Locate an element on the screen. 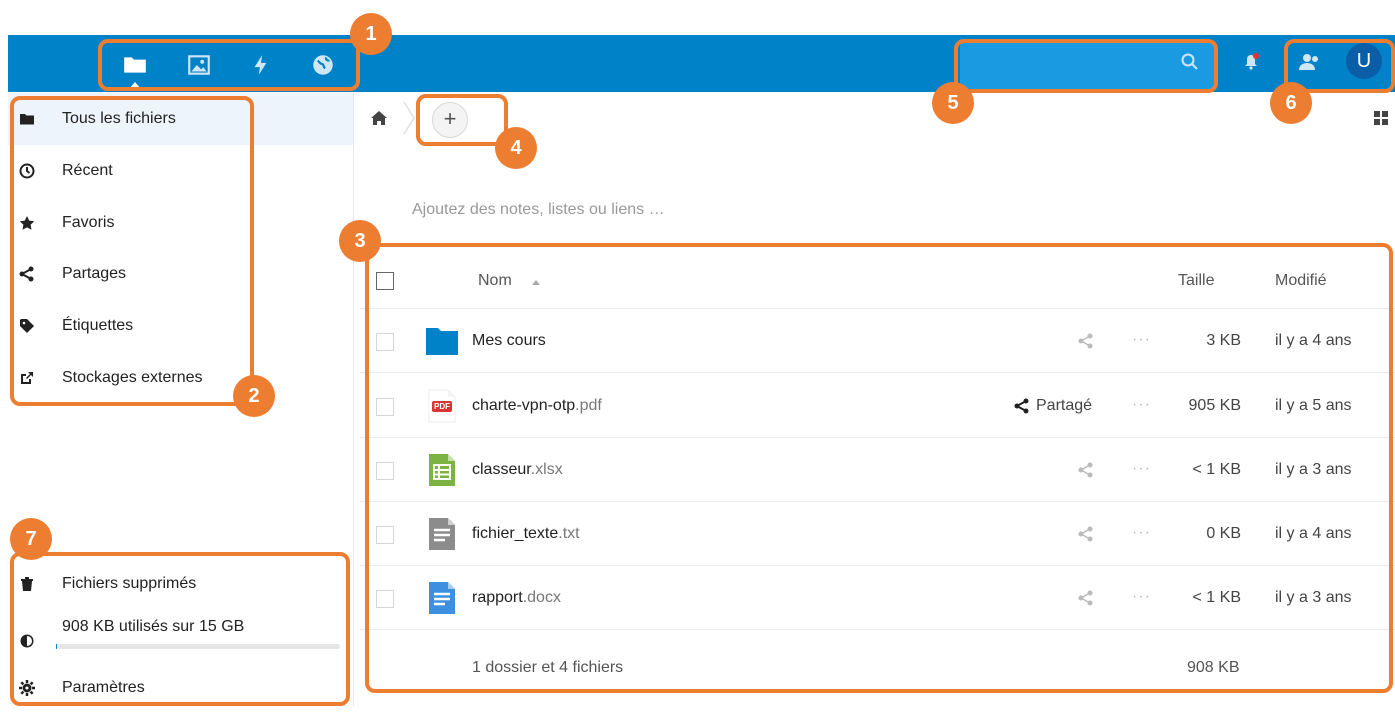  annotation-badge-1: 1 is located at coordinates (371, 34).